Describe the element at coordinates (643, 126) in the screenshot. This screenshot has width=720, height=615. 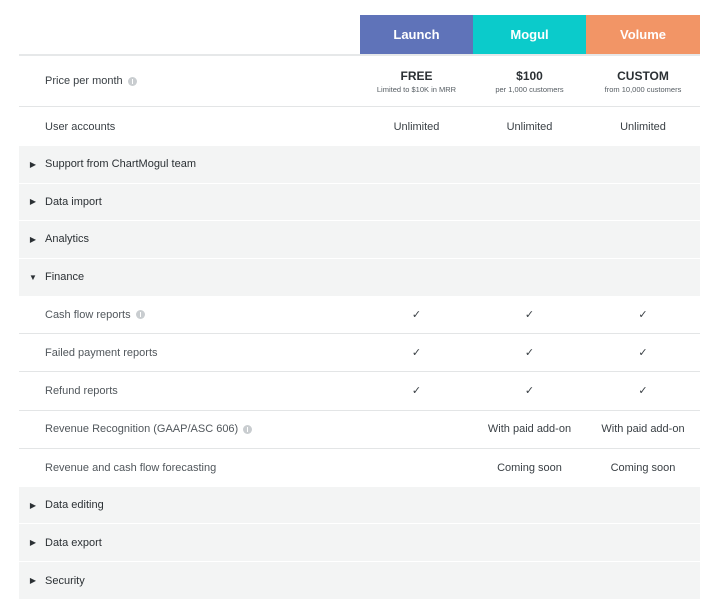
I see `user-accounts-volume: Unlimited` at that location.